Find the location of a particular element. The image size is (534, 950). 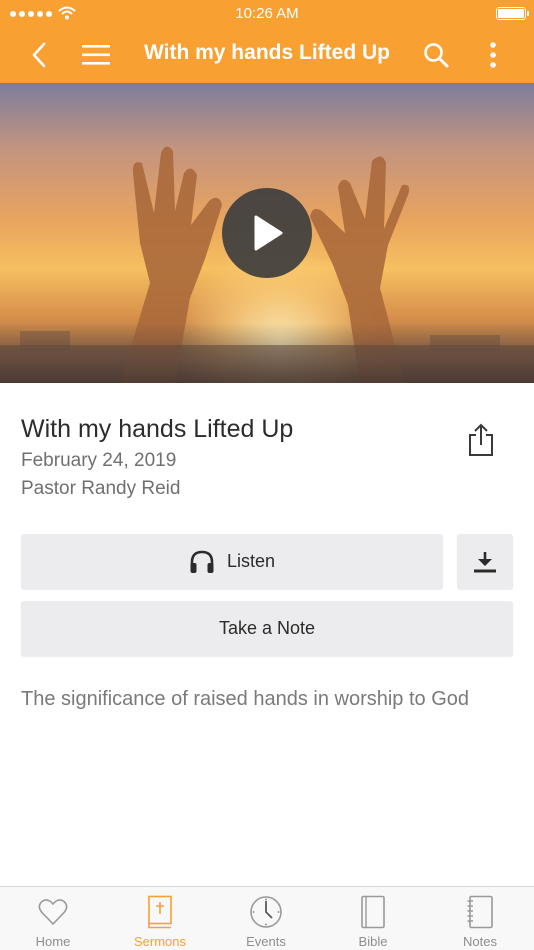

tab-bar: Home Sermons Events Bible Notes is located at coordinates (267, 918).